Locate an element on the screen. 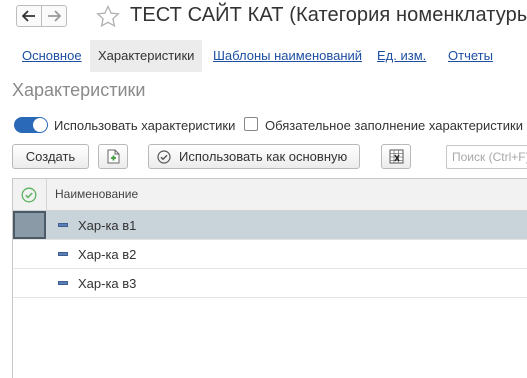  tab-characteristics: Характеристики is located at coordinates (146, 56).